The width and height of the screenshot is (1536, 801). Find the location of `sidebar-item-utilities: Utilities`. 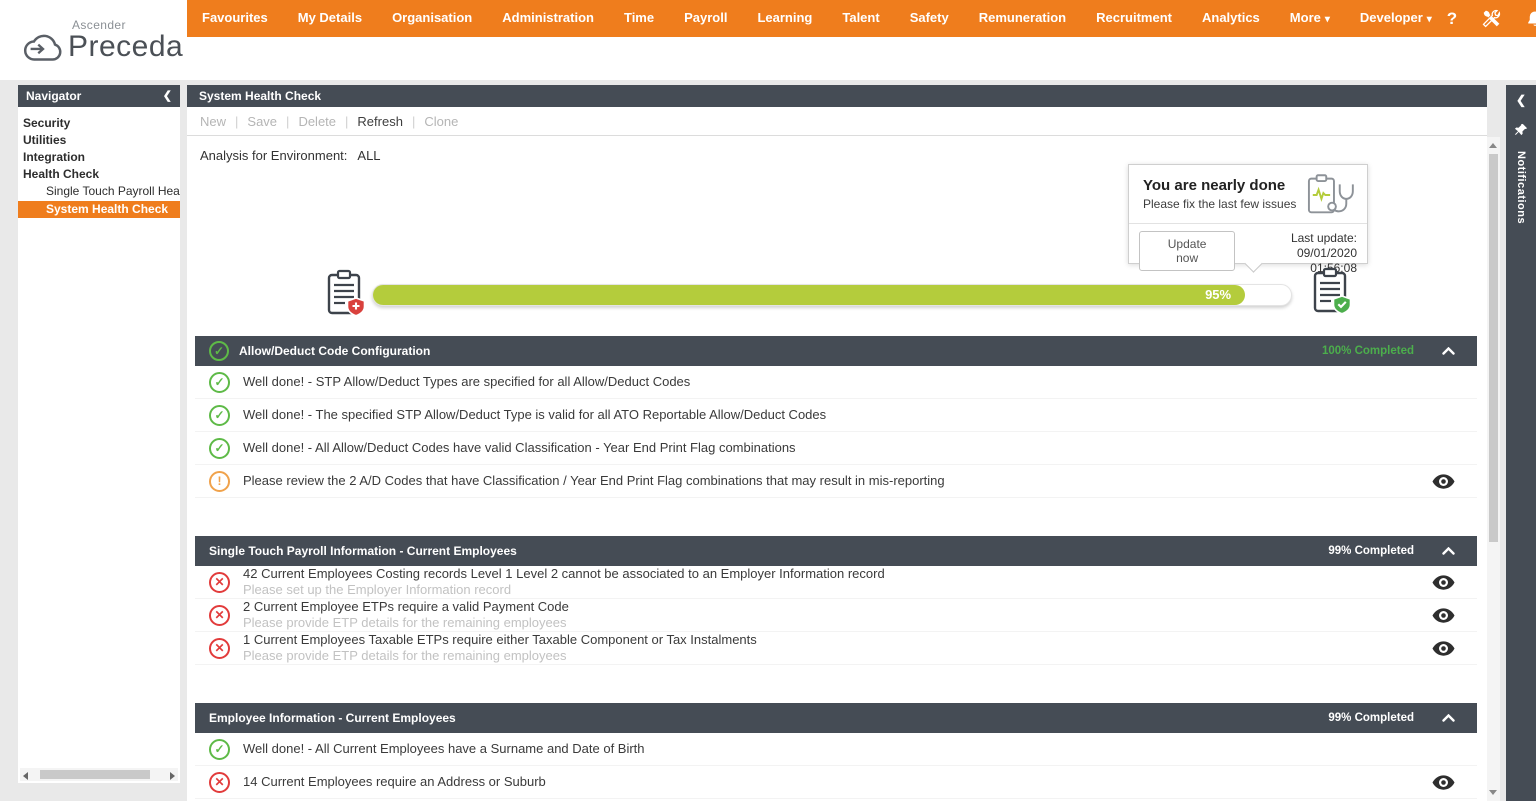

sidebar-item-utilities: Utilities is located at coordinates (99, 140).